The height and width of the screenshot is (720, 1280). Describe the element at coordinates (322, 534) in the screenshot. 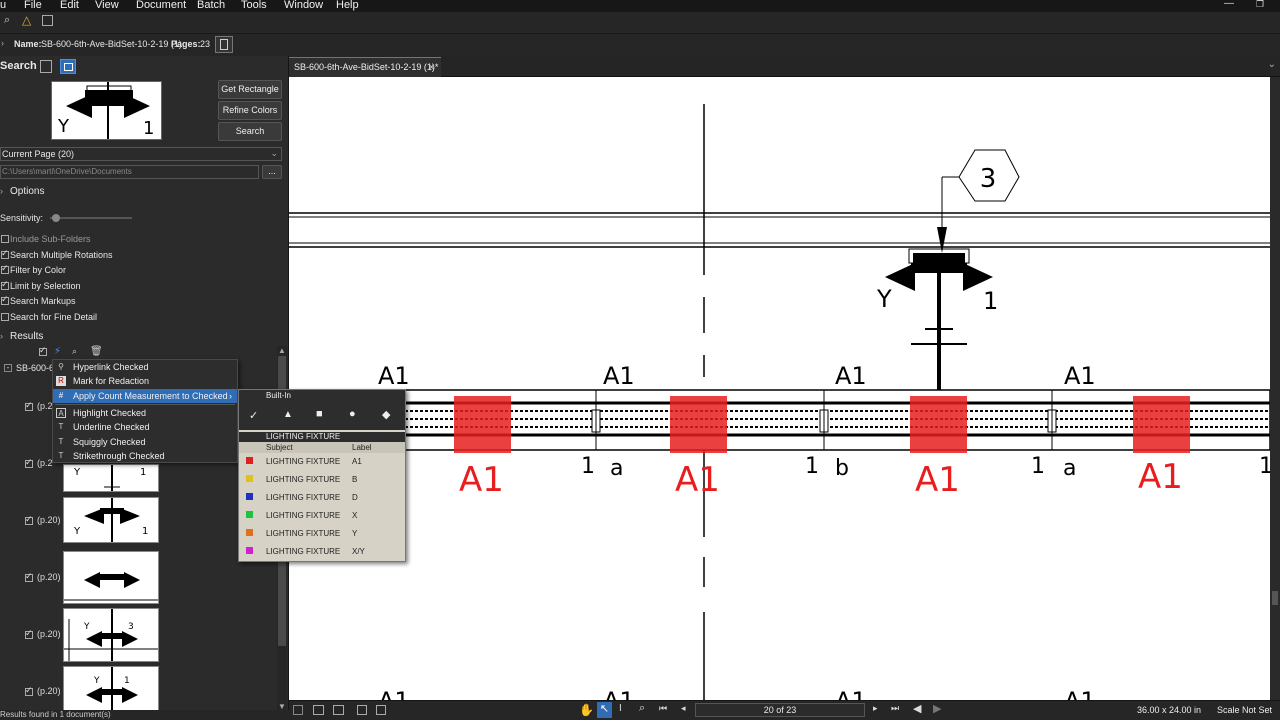

I see `count-tool-row: LIGHTING FIXTURE Y` at that location.